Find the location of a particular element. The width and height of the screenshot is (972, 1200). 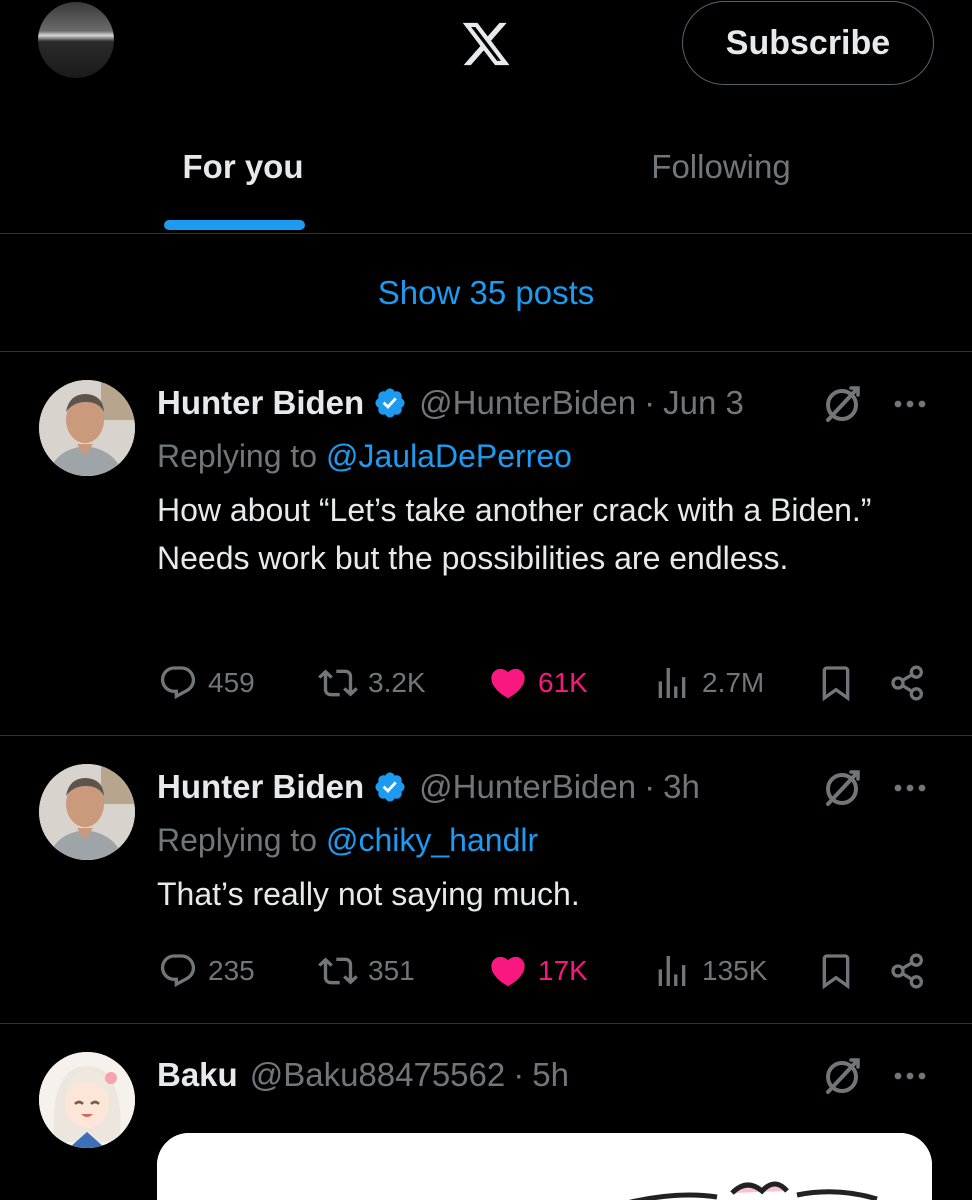

media-illustration is located at coordinates (544, 1166).